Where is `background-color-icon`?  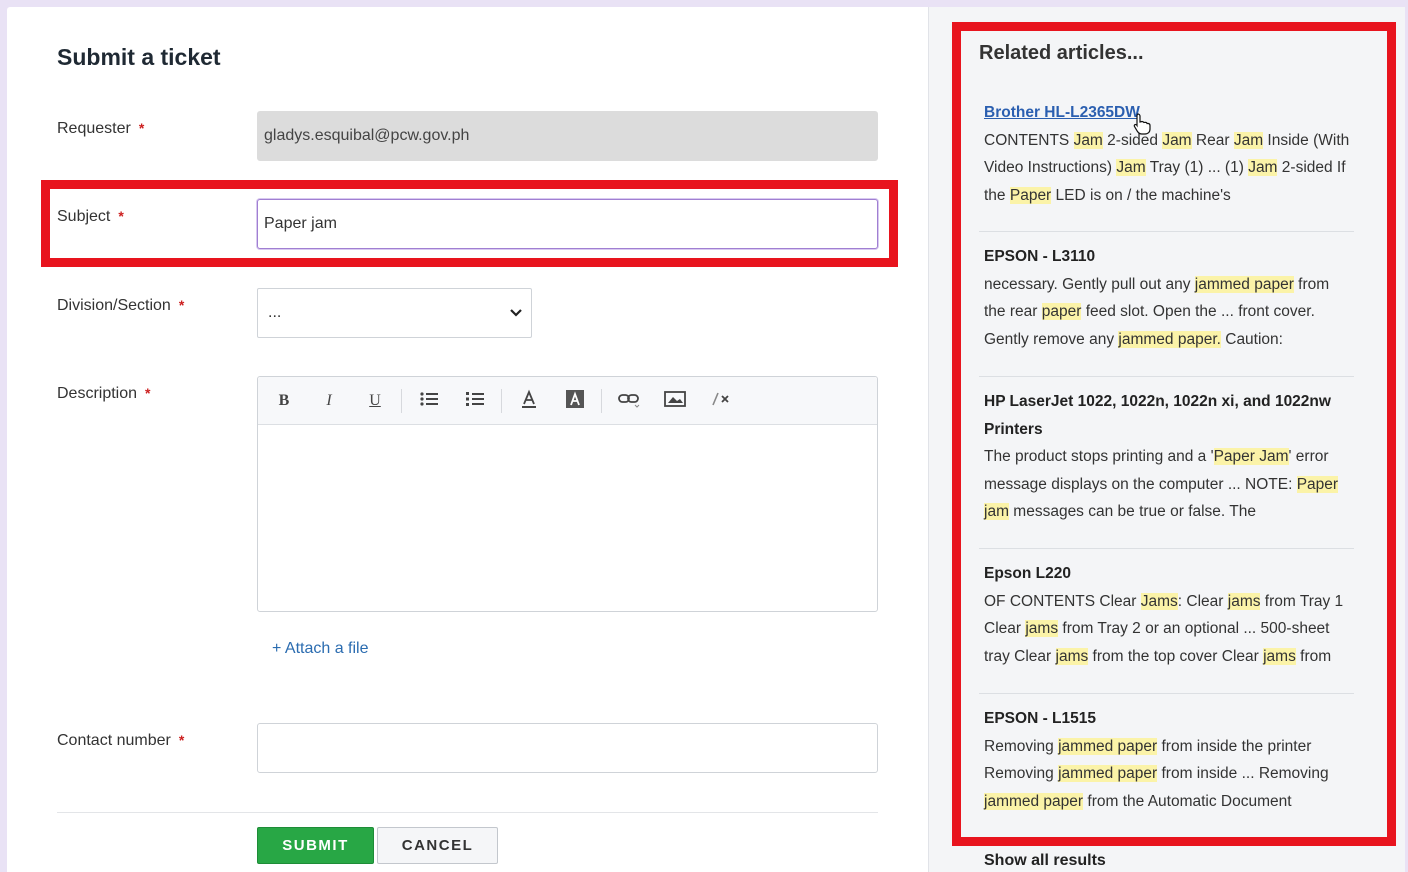
background-color-icon is located at coordinates (575, 401).